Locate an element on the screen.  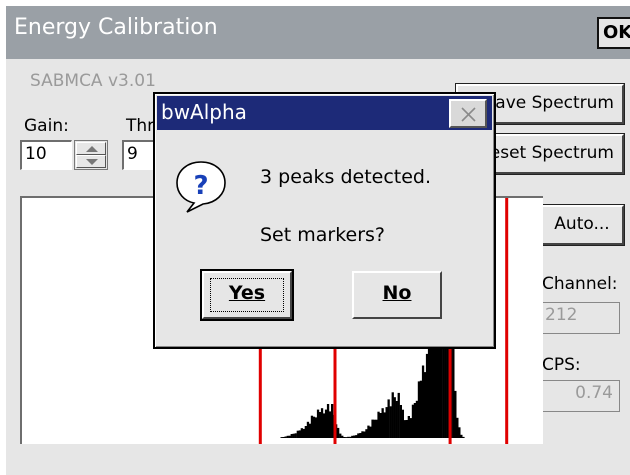
arrow-up-icon is located at coordinates (92, 149).